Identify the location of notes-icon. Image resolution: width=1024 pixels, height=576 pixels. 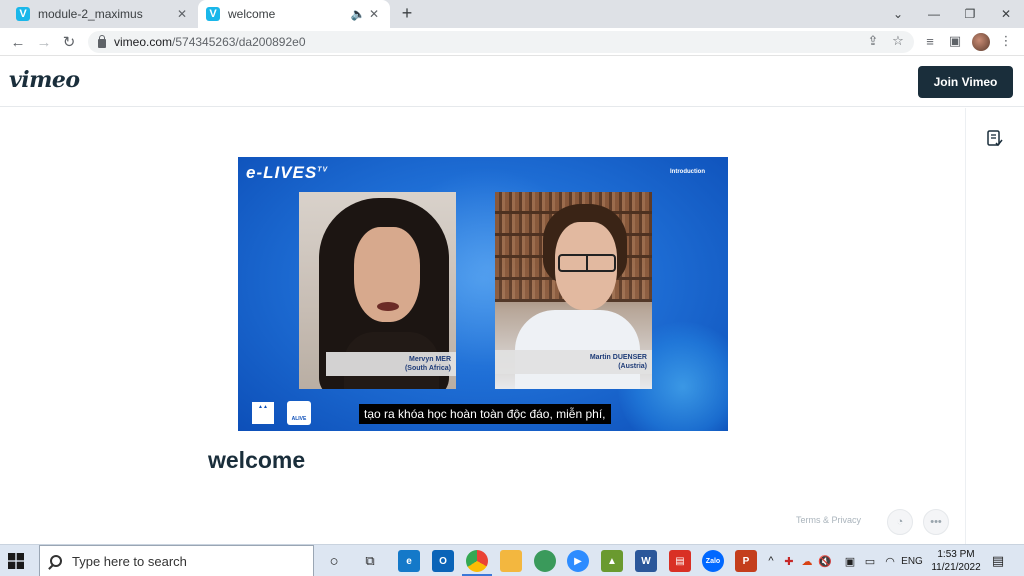
(995, 138).